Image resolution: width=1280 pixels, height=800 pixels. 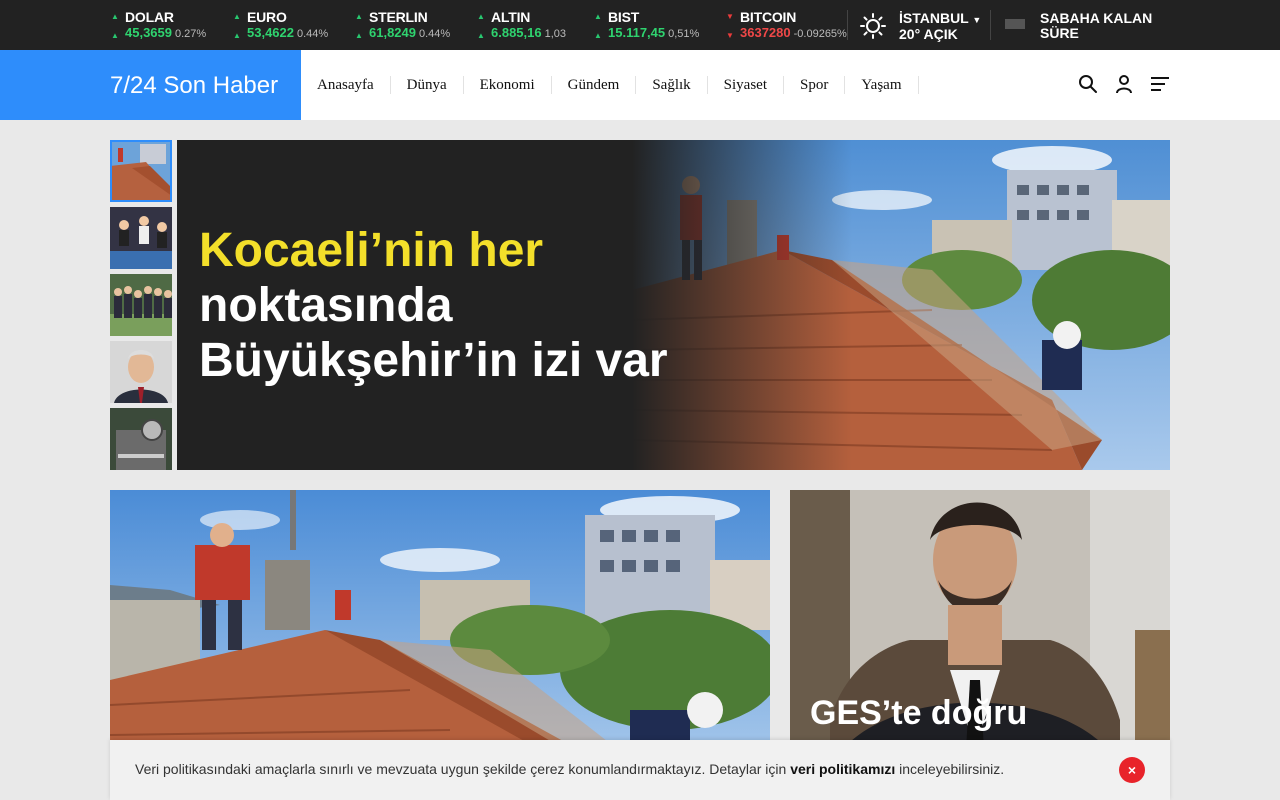 What do you see at coordinates (815, 85) in the screenshot?
I see `nav-spor: Spor` at bounding box center [815, 85].